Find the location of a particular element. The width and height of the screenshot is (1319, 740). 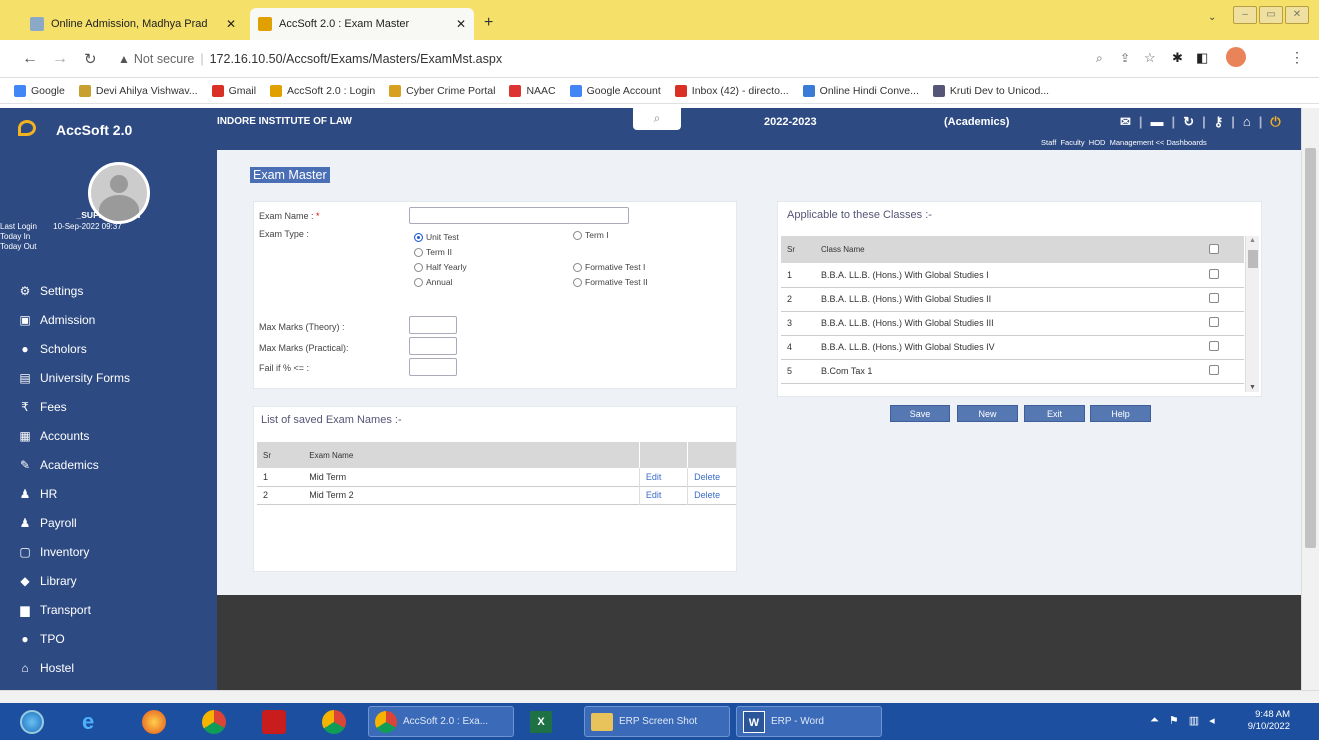

extensions-icon: ✱ is located at coordinates (1177, 58).